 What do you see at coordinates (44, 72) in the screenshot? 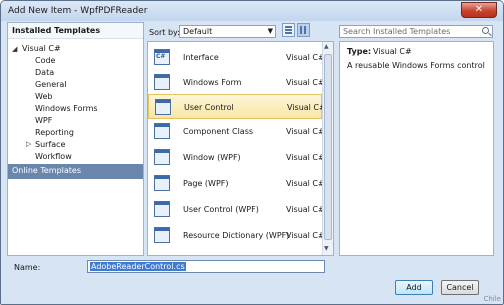
I see `tree-item-data: Data` at bounding box center [44, 72].